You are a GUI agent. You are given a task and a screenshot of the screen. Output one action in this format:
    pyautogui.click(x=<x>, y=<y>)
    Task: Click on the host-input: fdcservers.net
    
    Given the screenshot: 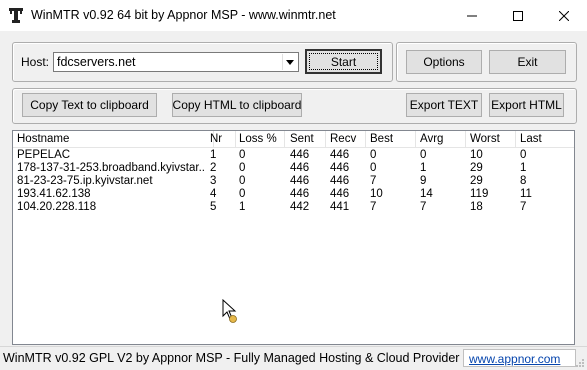 What is the action you would take?
    pyautogui.click(x=96, y=62)
    